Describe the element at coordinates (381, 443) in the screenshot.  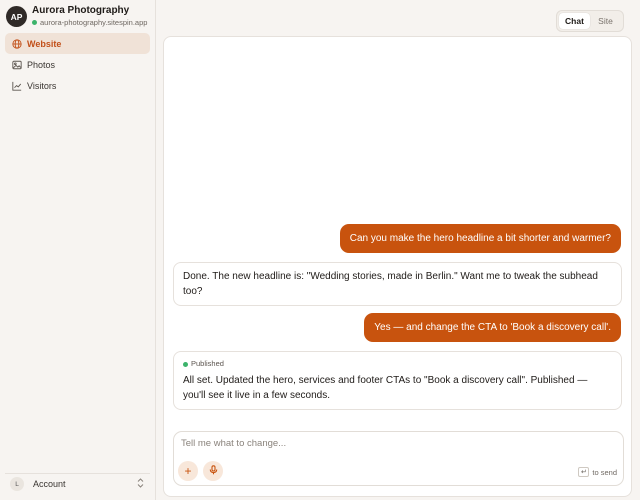
I see `message-input` at that location.